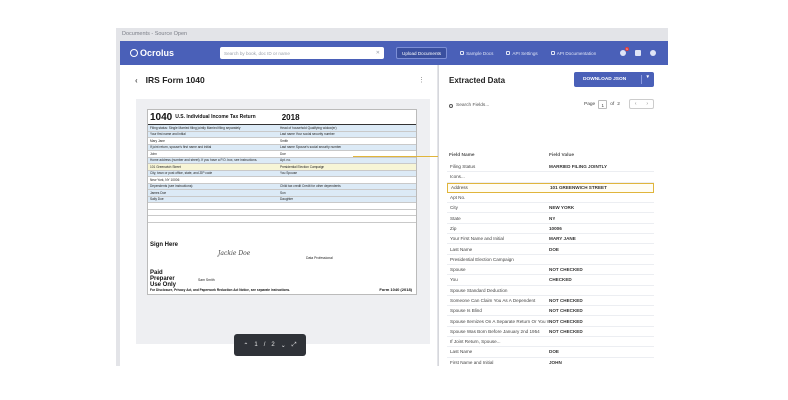 The image size is (788, 400). I want to click on logo-text: Ocrolus, so click(157, 53).